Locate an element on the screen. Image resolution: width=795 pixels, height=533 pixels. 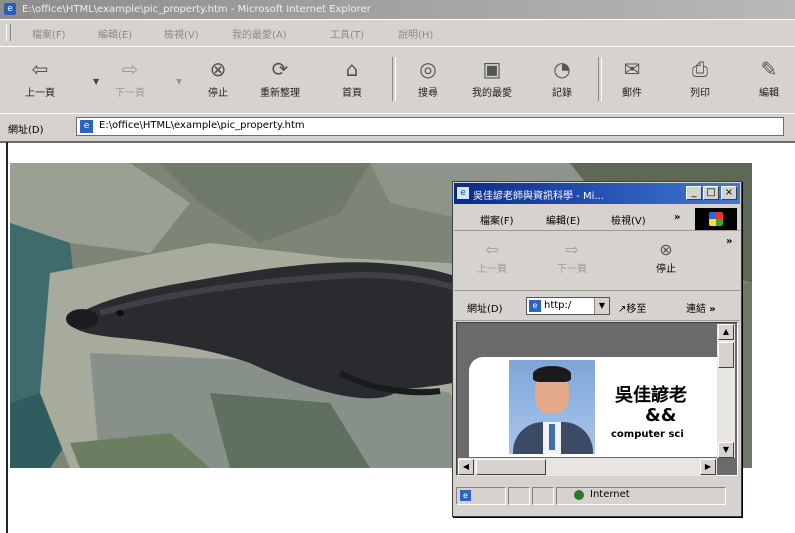
hscroll-thumb is located at coordinates (511, 467).